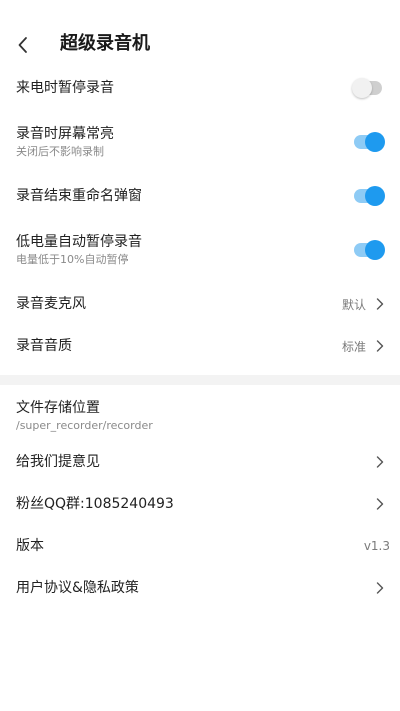 The image size is (400, 711). Describe the element at coordinates (79, 196) in the screenshot. I see `setting-rename-popup-label: 录音结束重命名弹窗` at that location.